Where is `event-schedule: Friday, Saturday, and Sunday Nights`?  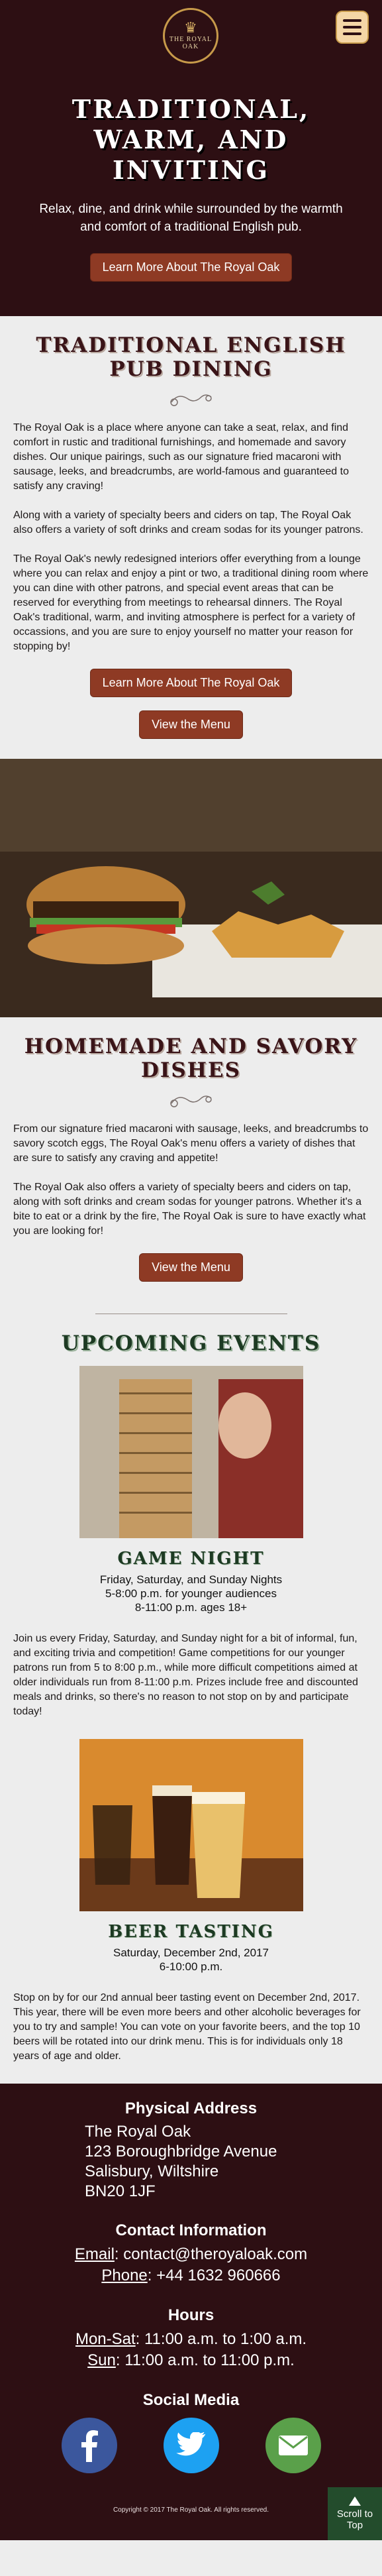
event-schedule: Friday, Saturday, and Sunday Nights is located at coordinates (191, 1579).